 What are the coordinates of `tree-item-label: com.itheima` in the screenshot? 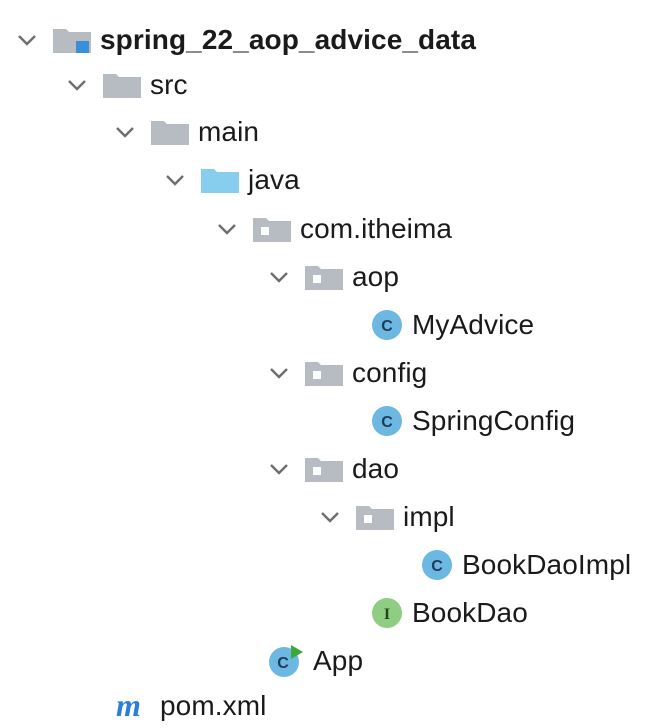 It's located at (376, 228).